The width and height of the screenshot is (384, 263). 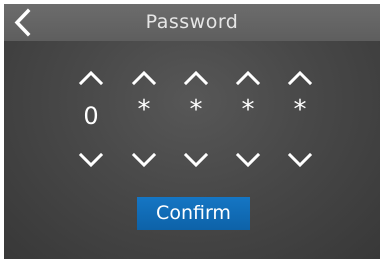 I want to click on digit-column-3: *, so click(x=196, y=124).